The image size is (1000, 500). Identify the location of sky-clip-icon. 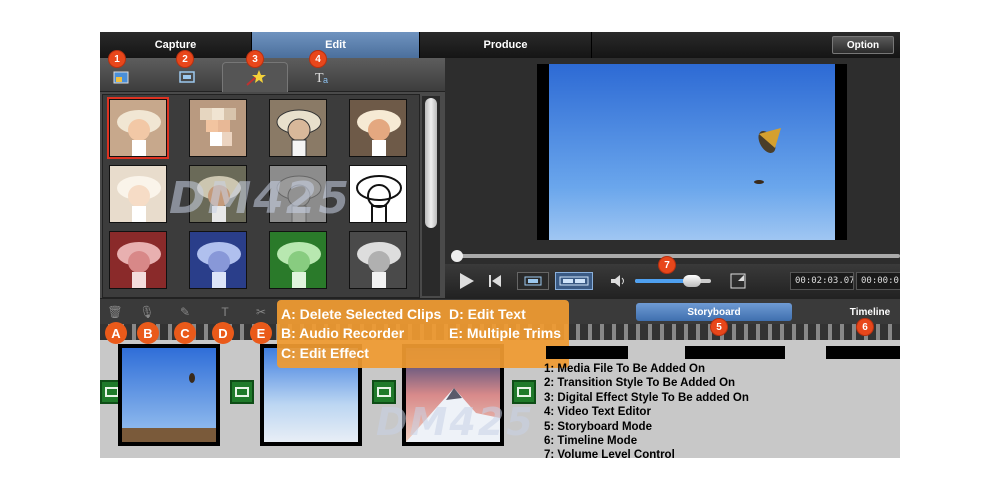
(169, 395).